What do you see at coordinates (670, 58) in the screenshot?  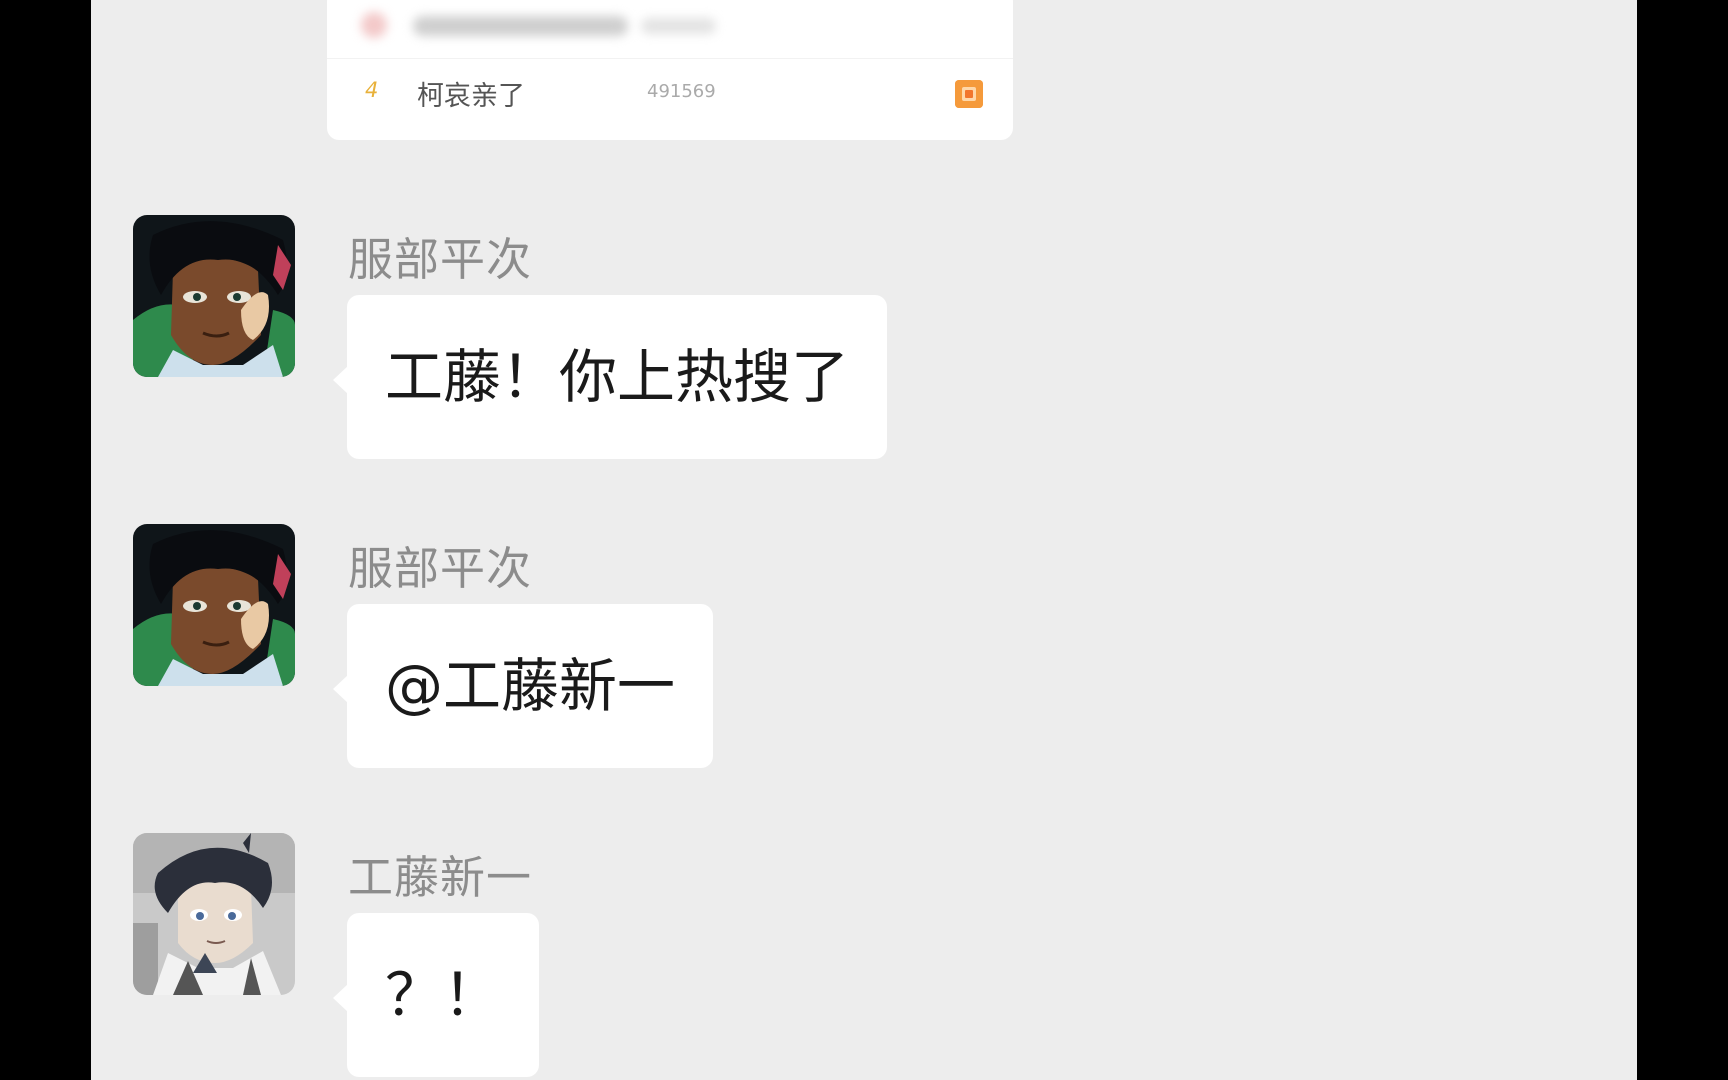 I see `card-divider` at bounding box center [670, 58].